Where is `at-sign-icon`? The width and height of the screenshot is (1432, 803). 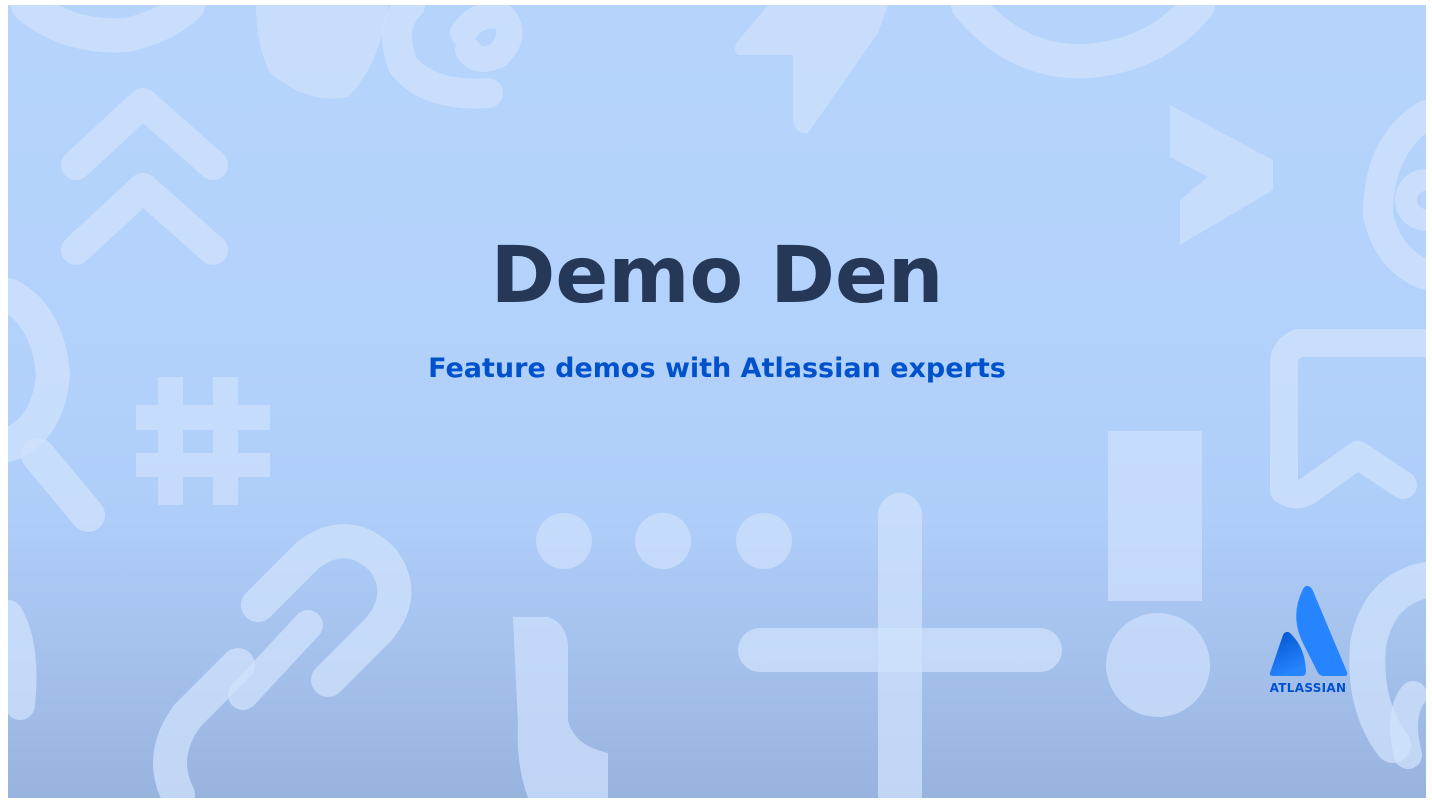
at-sign-icon is located at coordinates (452, 57).